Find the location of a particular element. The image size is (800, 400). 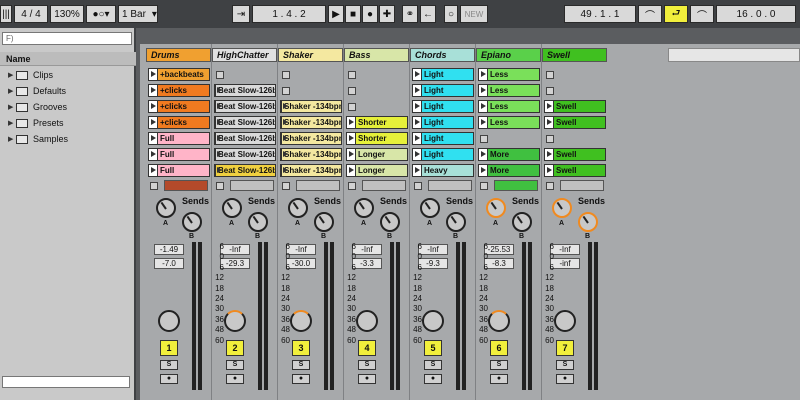

track-activator-button: 2 is located at coordinates (235, 348).